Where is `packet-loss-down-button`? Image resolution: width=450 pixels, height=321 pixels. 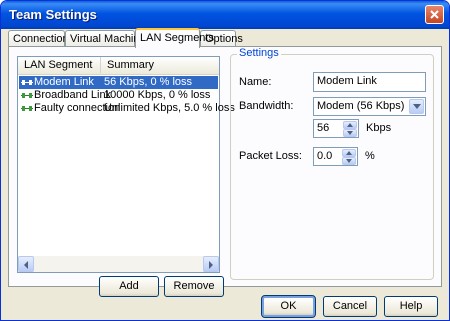 packet-loss-down-button is located at coordinates (349, 161).